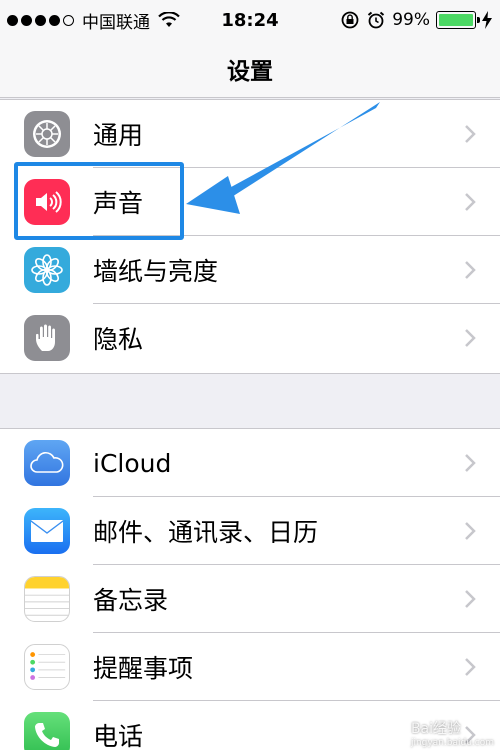 Image resolution: width=500 pixels, height=750 pixels. Describe the element at coordinates (116, 22) in the screenshot. I see `carrier-name: 中国联通` at that location.